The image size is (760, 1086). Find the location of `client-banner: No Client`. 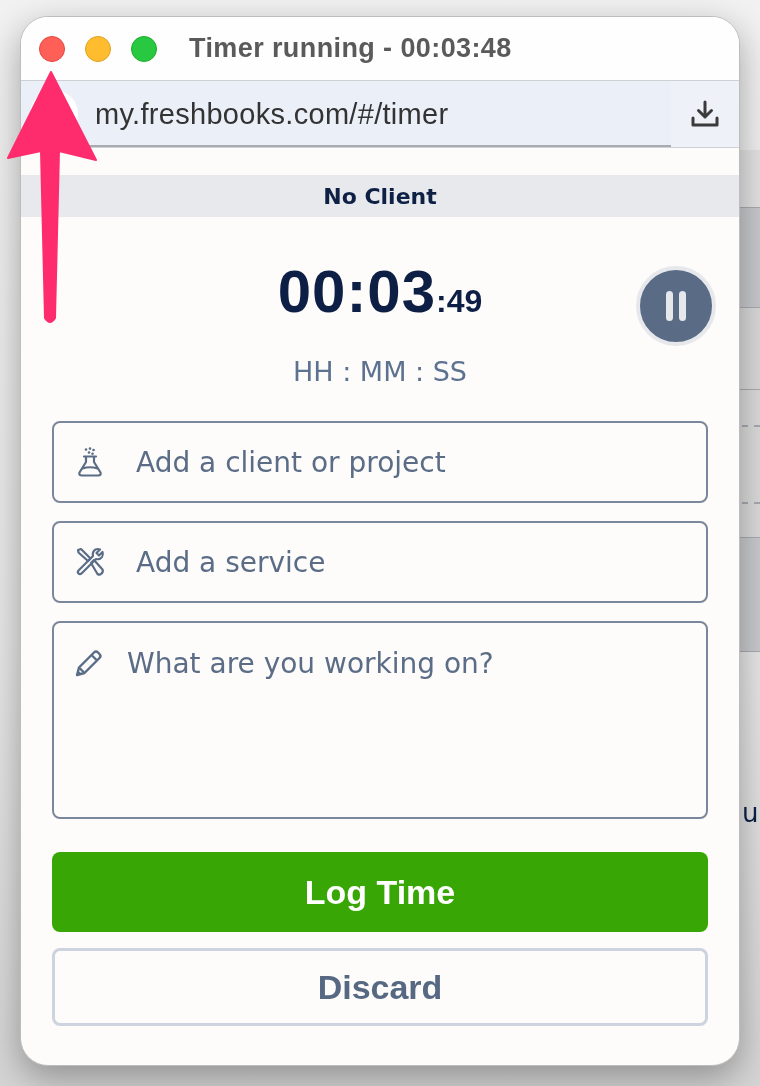

client-banner: No Client is located at coordinates (380, 196).